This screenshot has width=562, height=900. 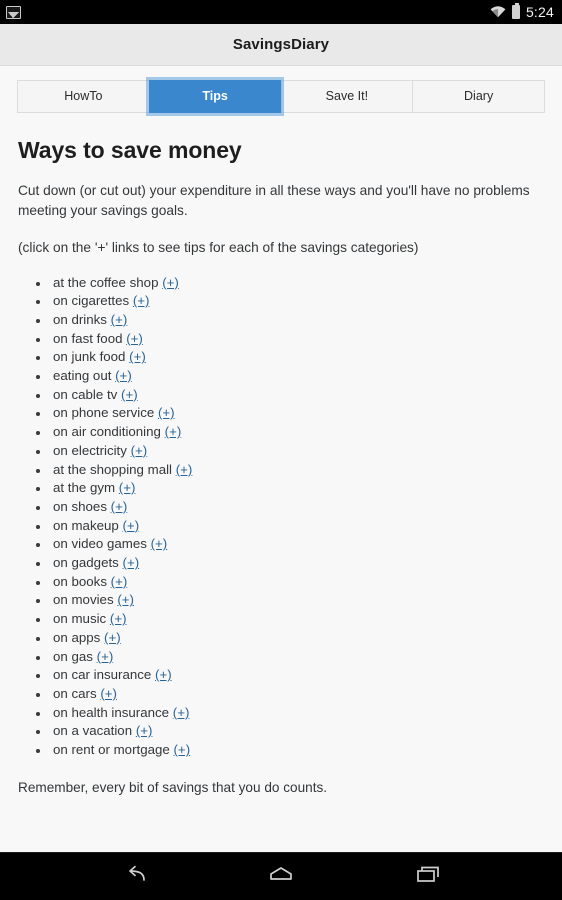 What do you see at coordinates (85, 394) in the screenshot?
I see `tip-label: on cable tv` at bounding box center [85, 394].